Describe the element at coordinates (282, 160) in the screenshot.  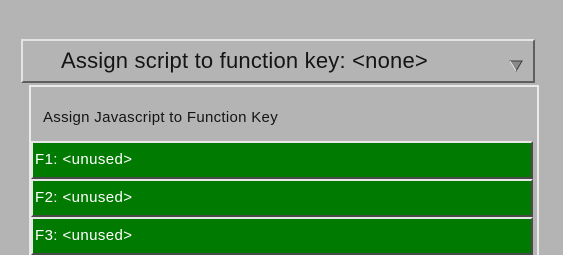
I see `menu-item-f1: F1: <unused>` at that location.